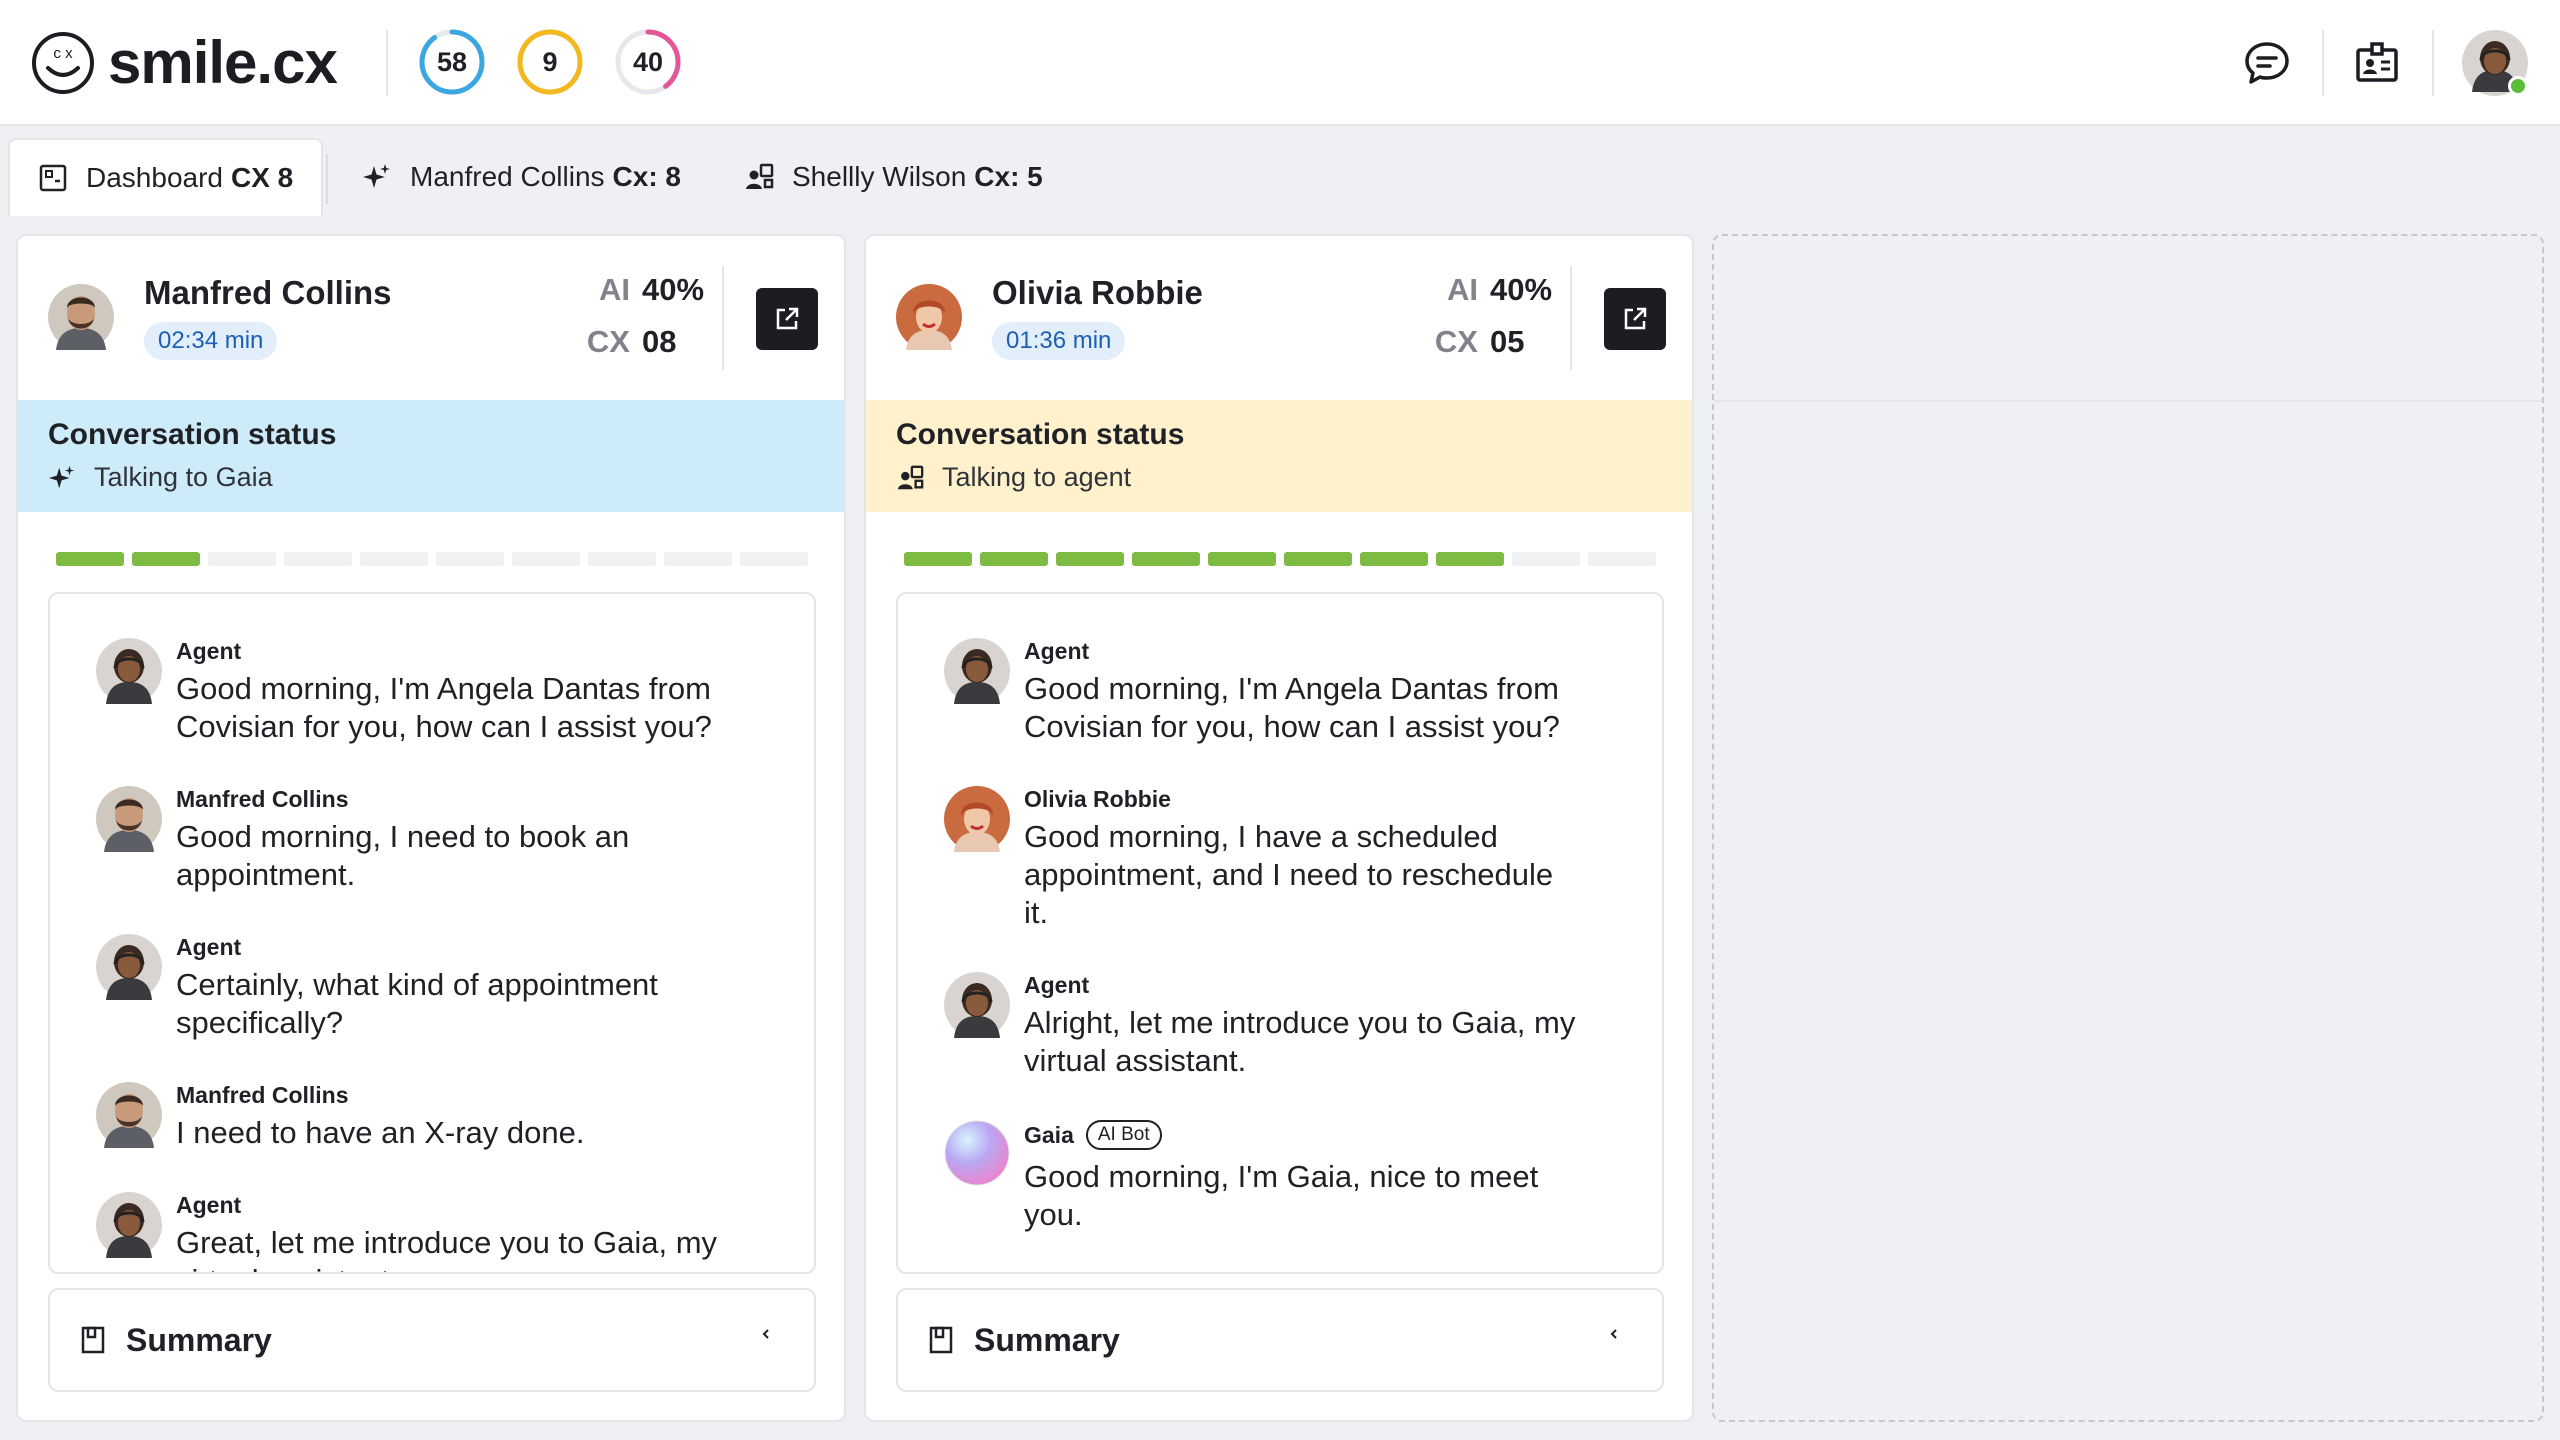 The height and width of the screenshot is (1440, 2560). What do you see at coordinates (1008, 176) in the screenshot?
I see `tab-count: Cx: 5` at bounding box center [1008, 176].